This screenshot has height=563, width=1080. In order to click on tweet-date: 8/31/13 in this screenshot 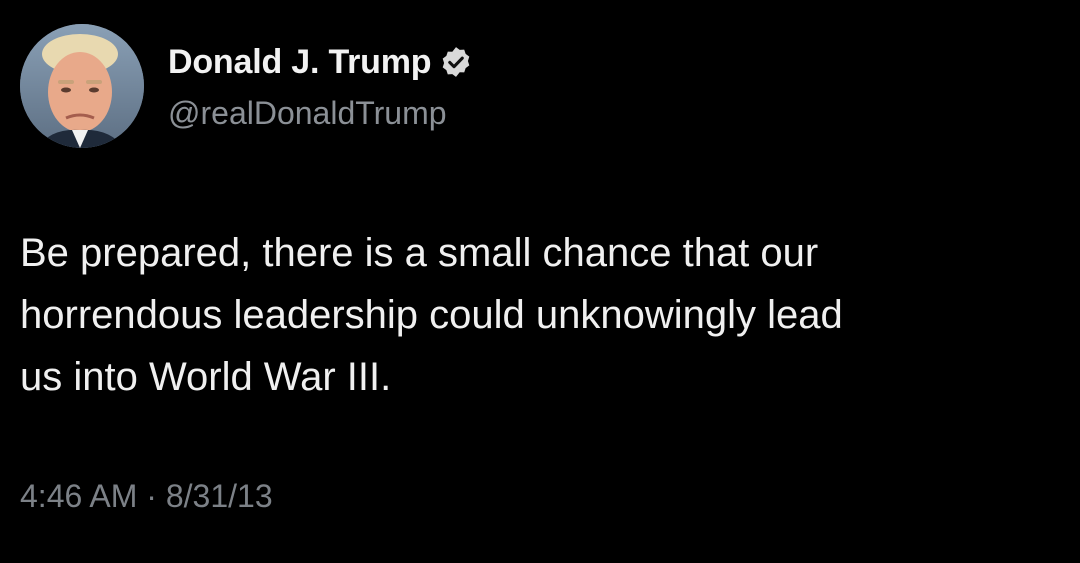, I will do `click(219, 496)`.